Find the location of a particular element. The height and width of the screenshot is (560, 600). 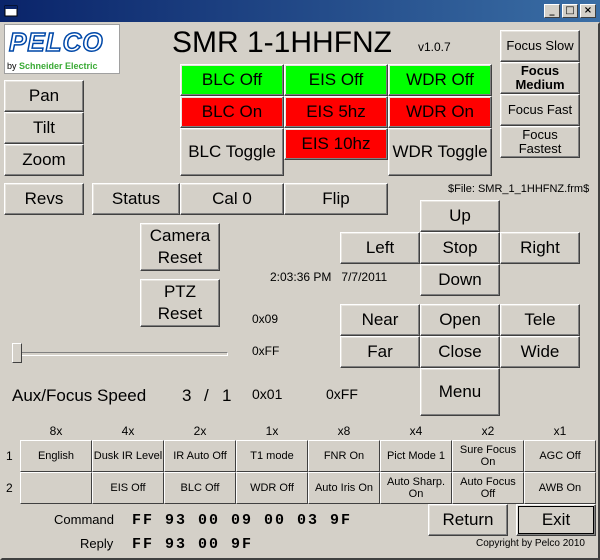

focus-fastest-button: Focus Fastest is located at coordinates (540, 142).